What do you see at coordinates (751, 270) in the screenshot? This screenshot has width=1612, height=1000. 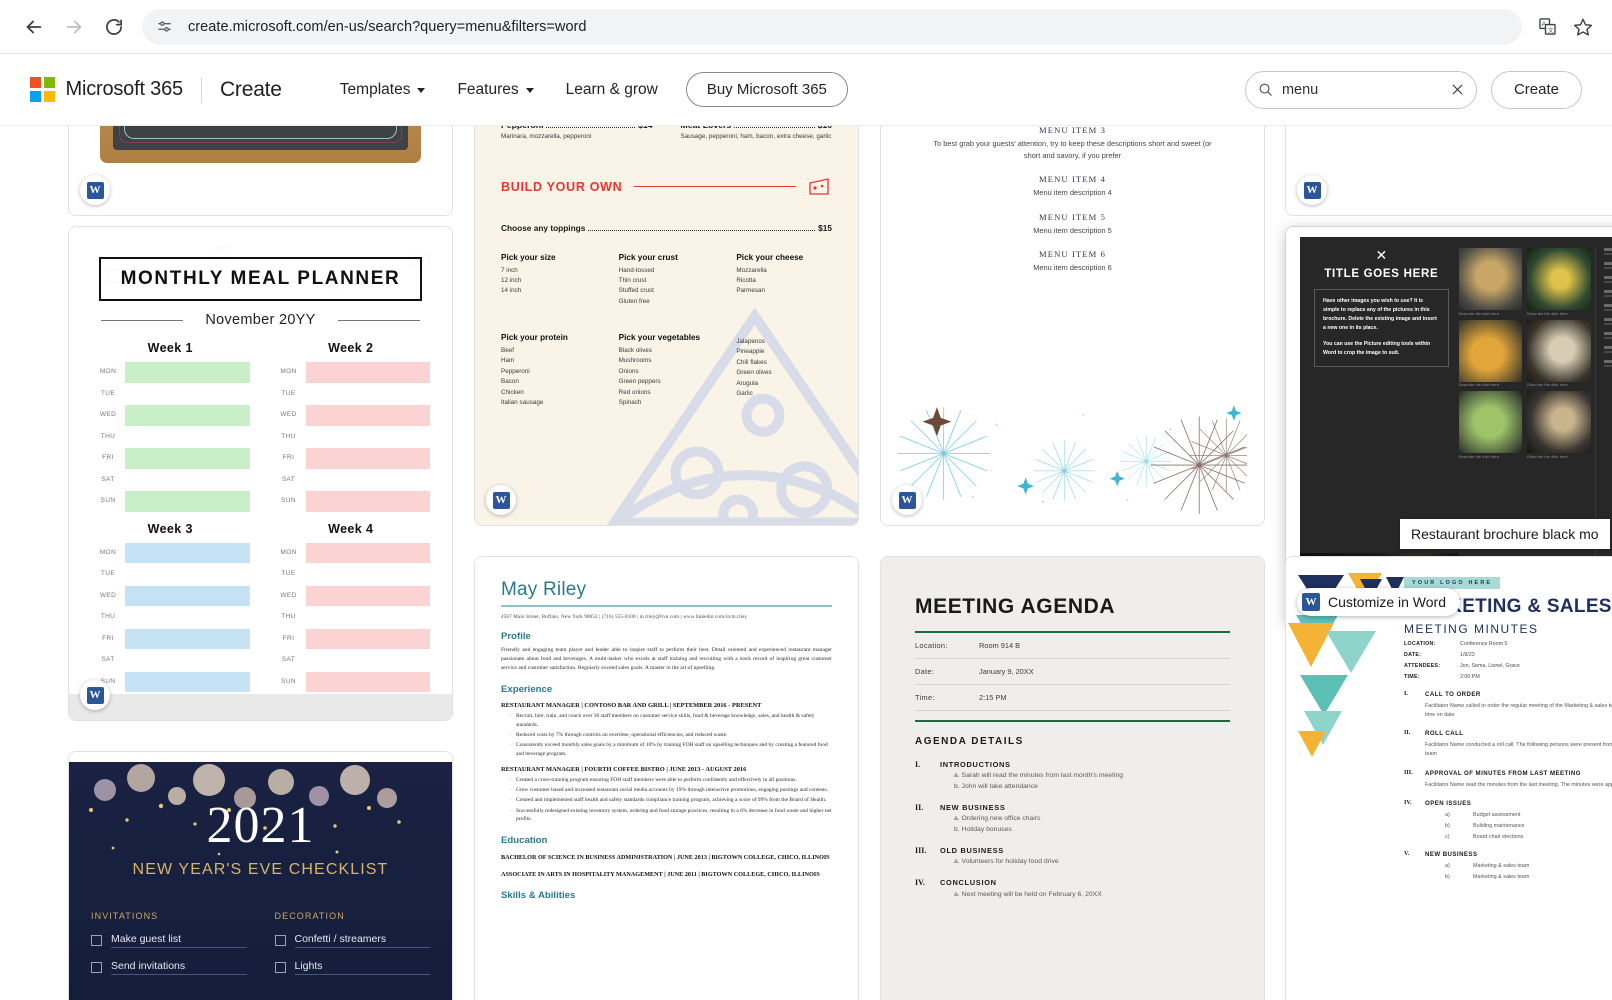 I see `pizza-column-item: Mozzarella` at bounding box center [751, 270].